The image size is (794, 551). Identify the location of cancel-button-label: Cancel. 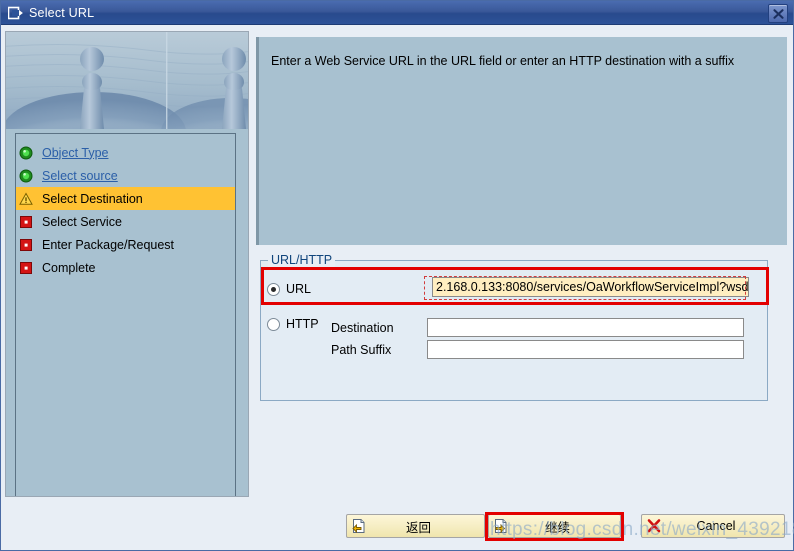
(716, 526).